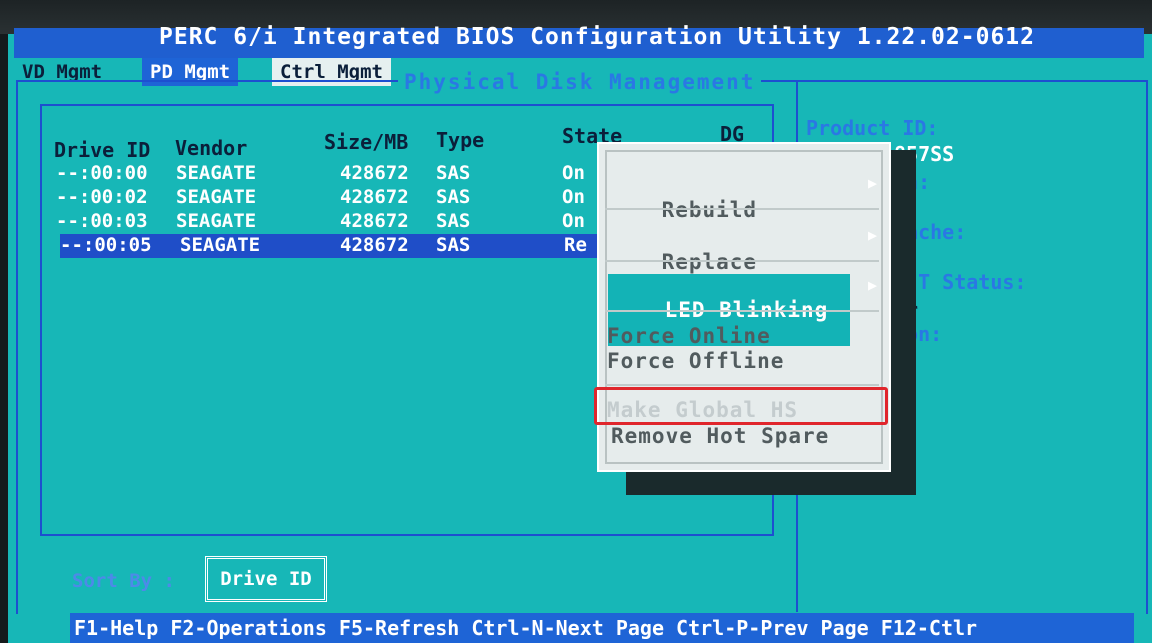  What do you see at coordinates (741, 406) in the screenshot?
I see `annotation-highlight-box` at bounding box center [741, 406].